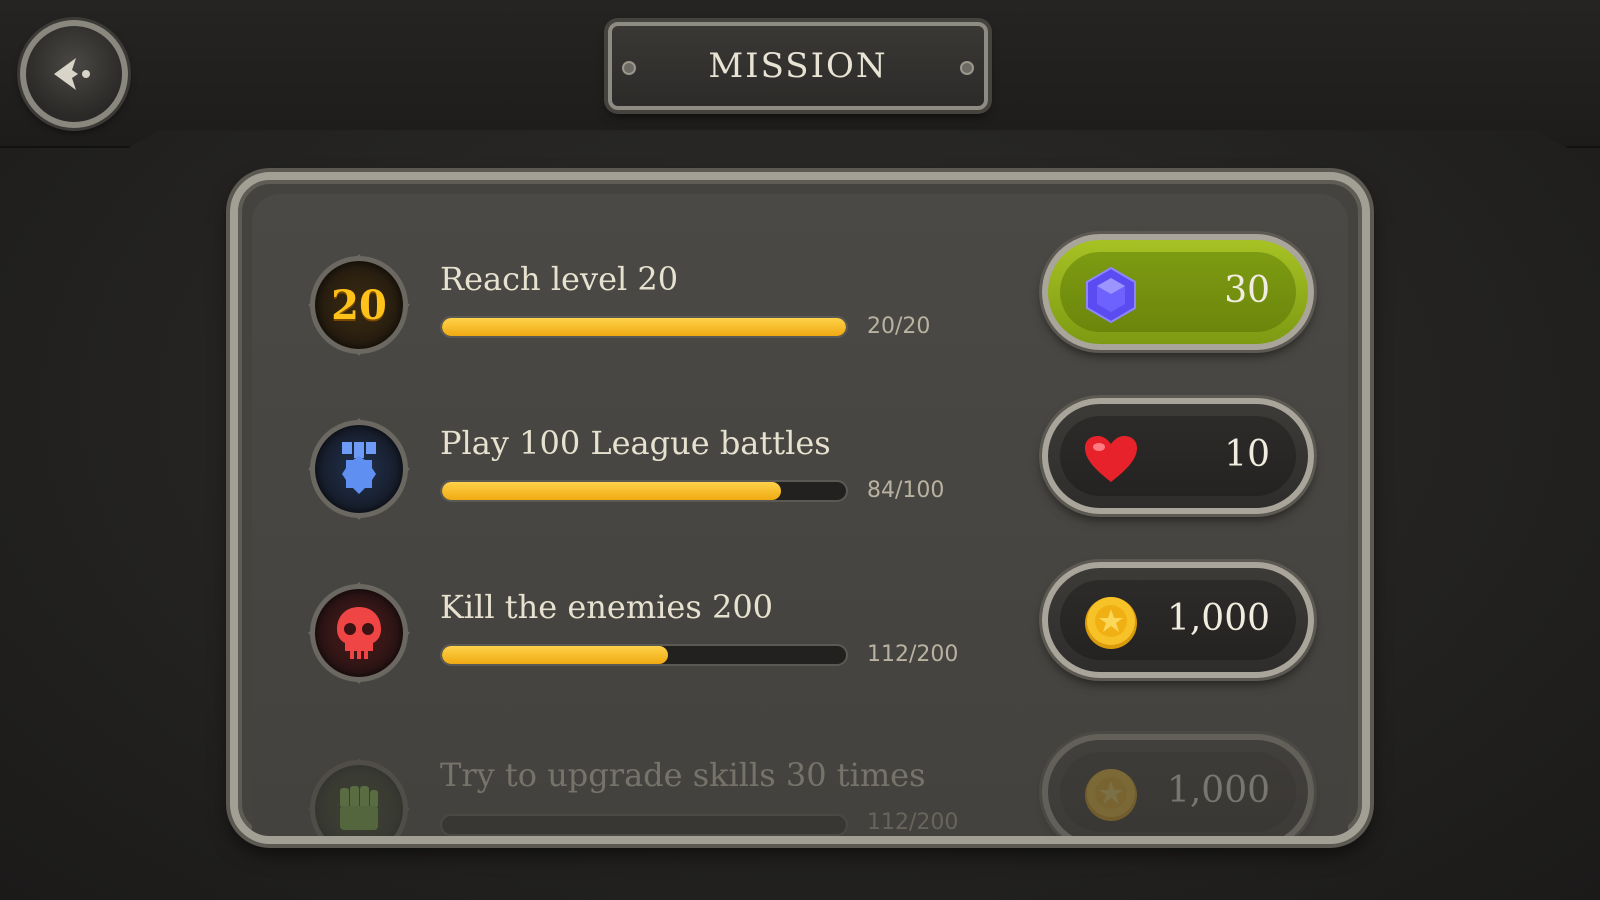 The height and width of the screenshot is (900, 1600). I want to click on medal-icon, so click(359, 469).